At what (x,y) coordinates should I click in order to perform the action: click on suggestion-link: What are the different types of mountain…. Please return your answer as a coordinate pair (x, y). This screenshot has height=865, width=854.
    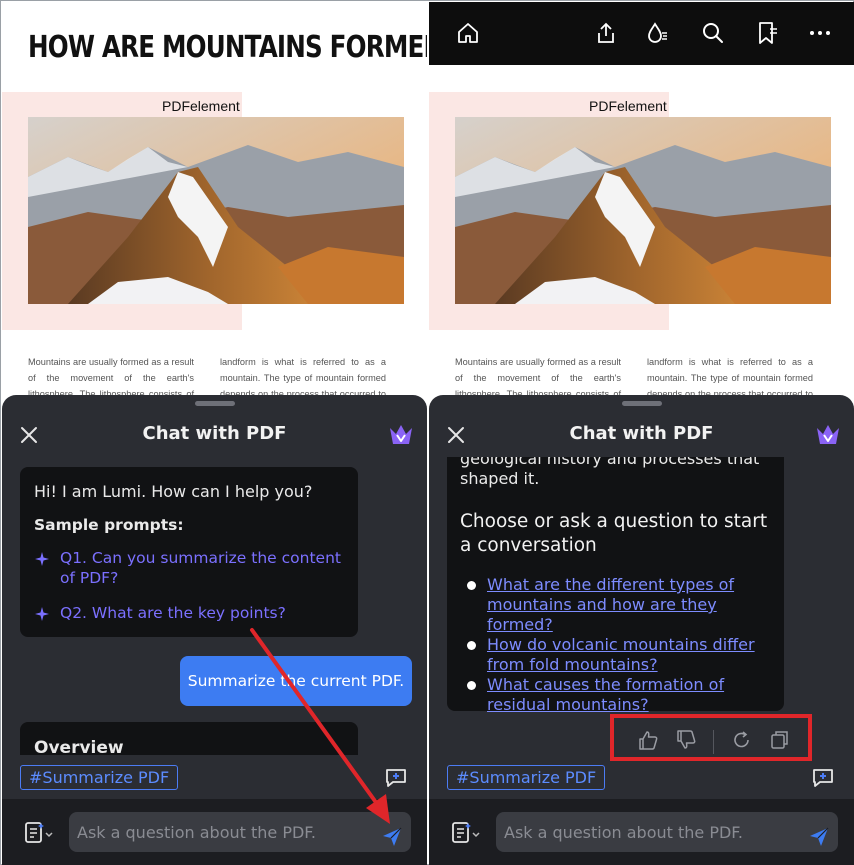
    Looking at the image, I should click on (632, 605).